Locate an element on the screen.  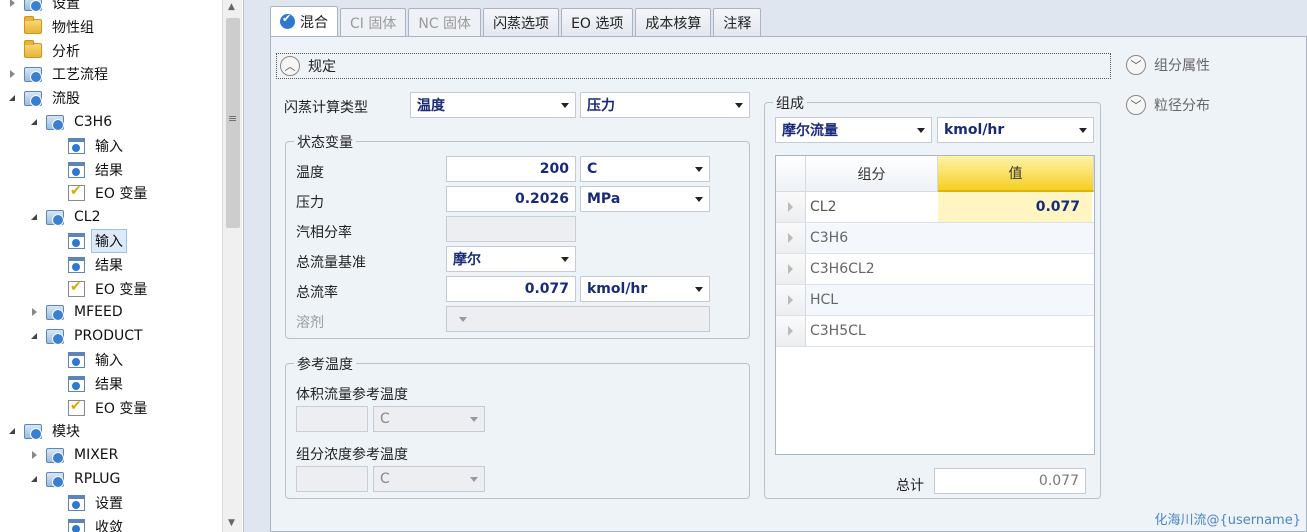
tree-item-label: 分析 is located at coordinates (66, 51).